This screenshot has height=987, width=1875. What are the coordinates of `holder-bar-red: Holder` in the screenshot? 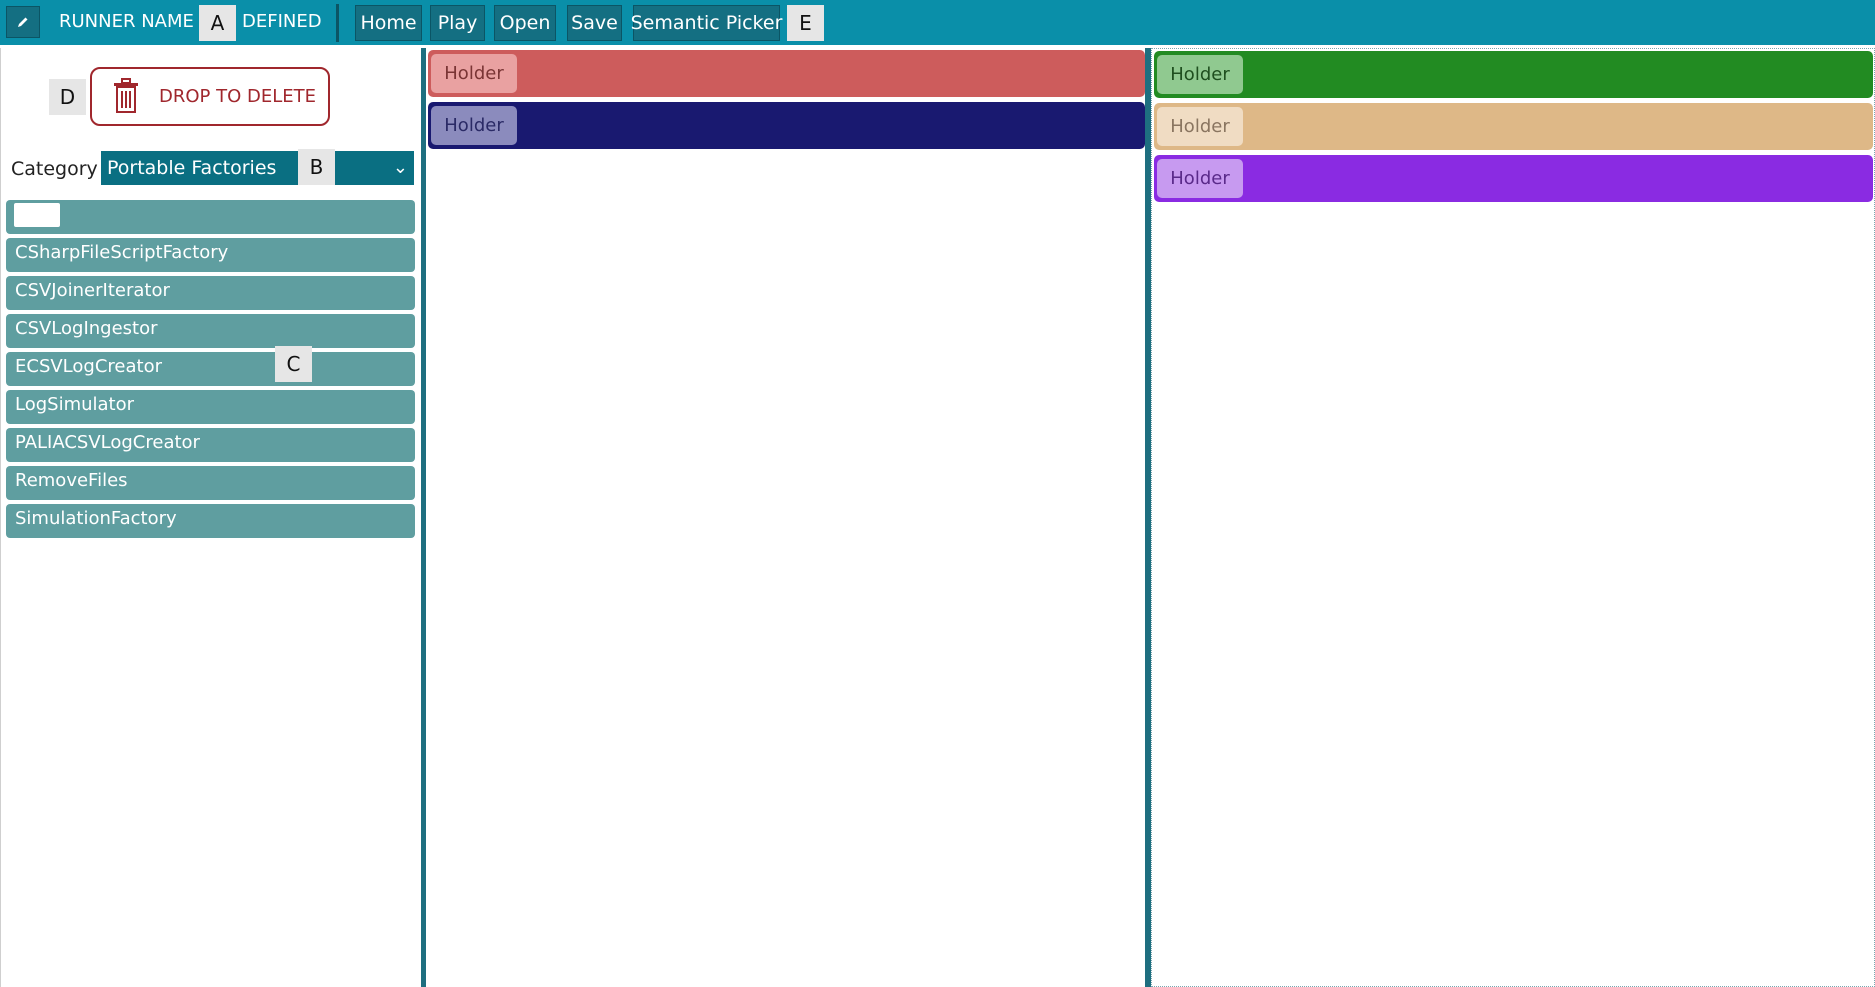 It's located at (786, 73).